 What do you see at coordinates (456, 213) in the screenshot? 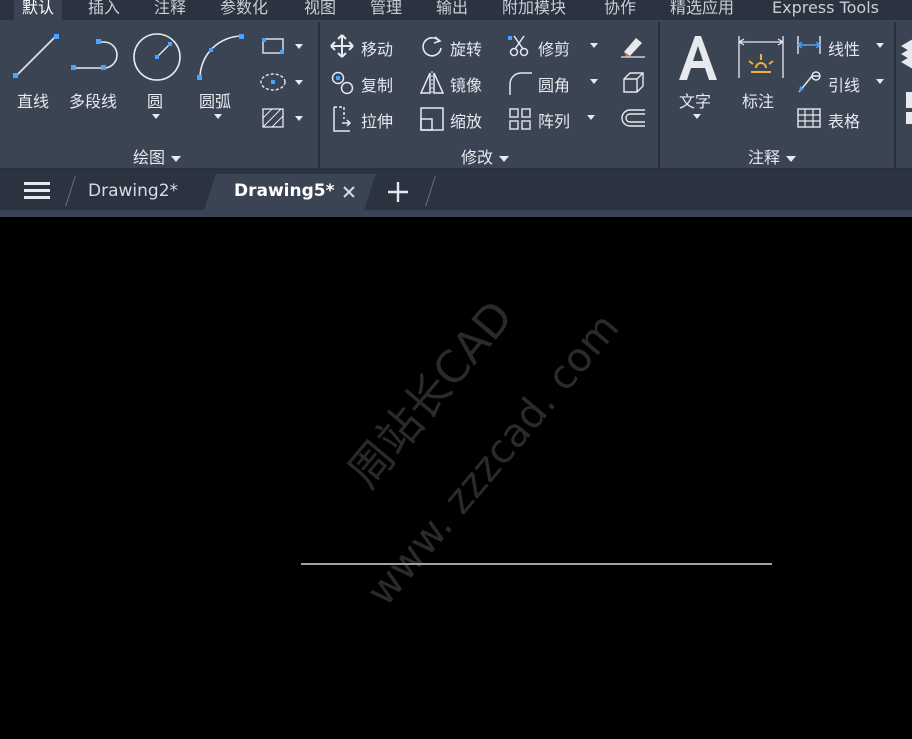
I see `document-tab-underline` at bounding box center [456, 213].